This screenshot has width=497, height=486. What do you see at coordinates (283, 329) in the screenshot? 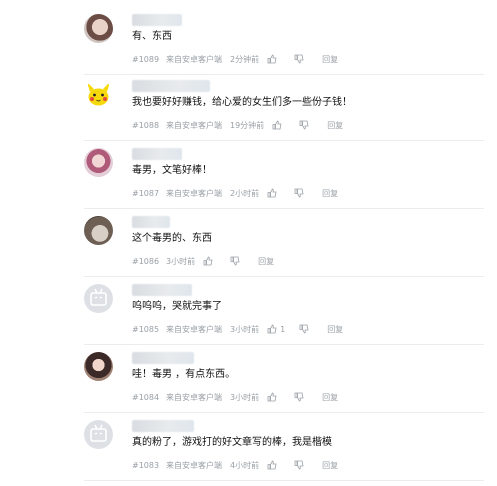
I see `like-count: 1` at bounding box center [283, 329].